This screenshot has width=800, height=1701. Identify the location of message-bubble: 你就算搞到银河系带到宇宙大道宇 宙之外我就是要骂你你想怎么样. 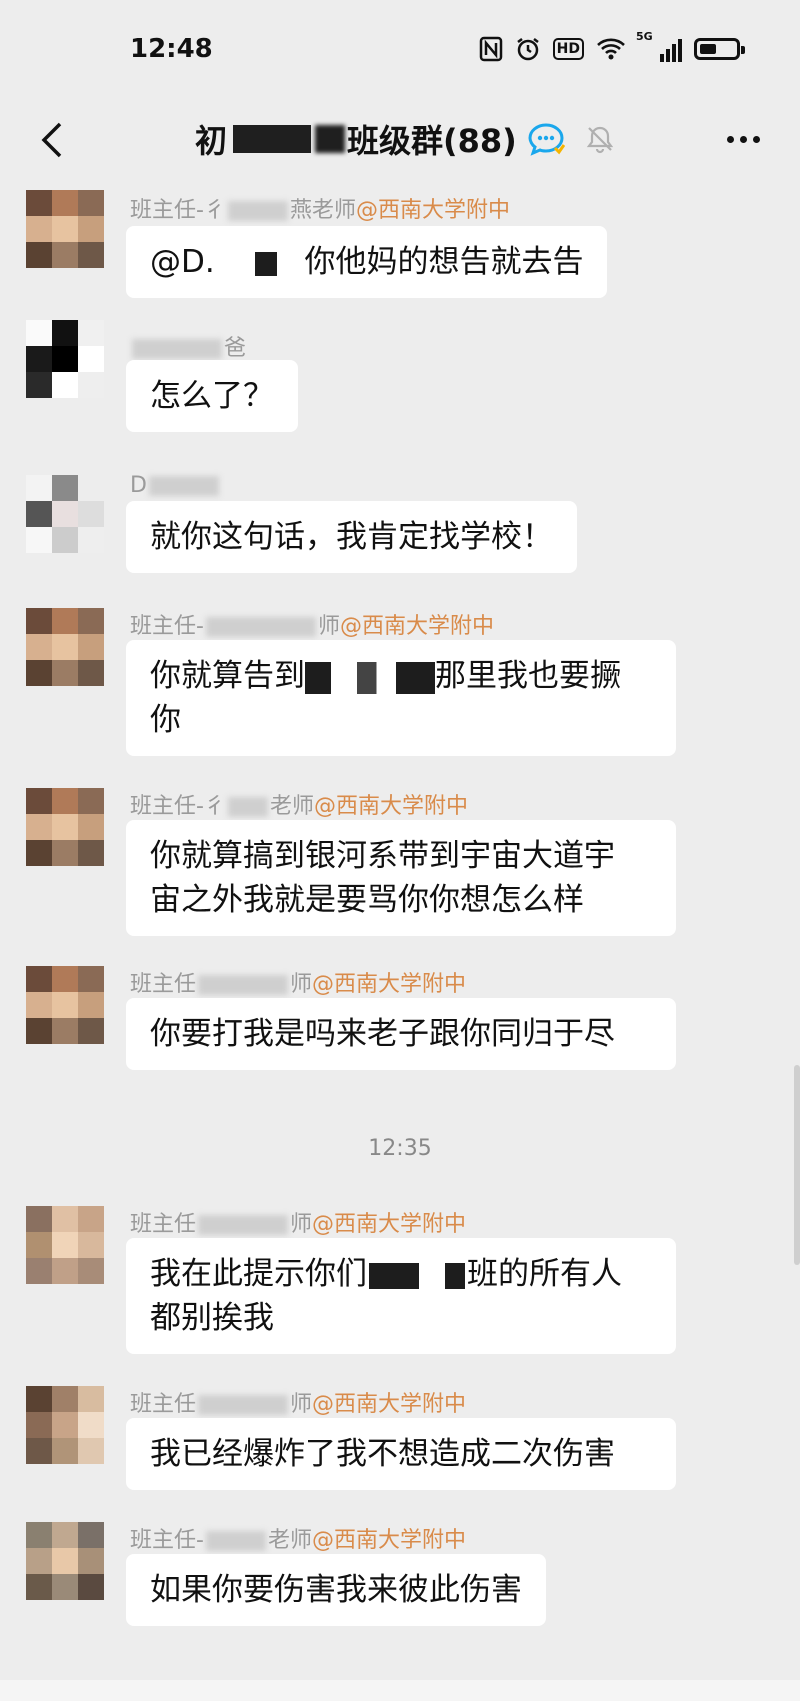
(401, 878).